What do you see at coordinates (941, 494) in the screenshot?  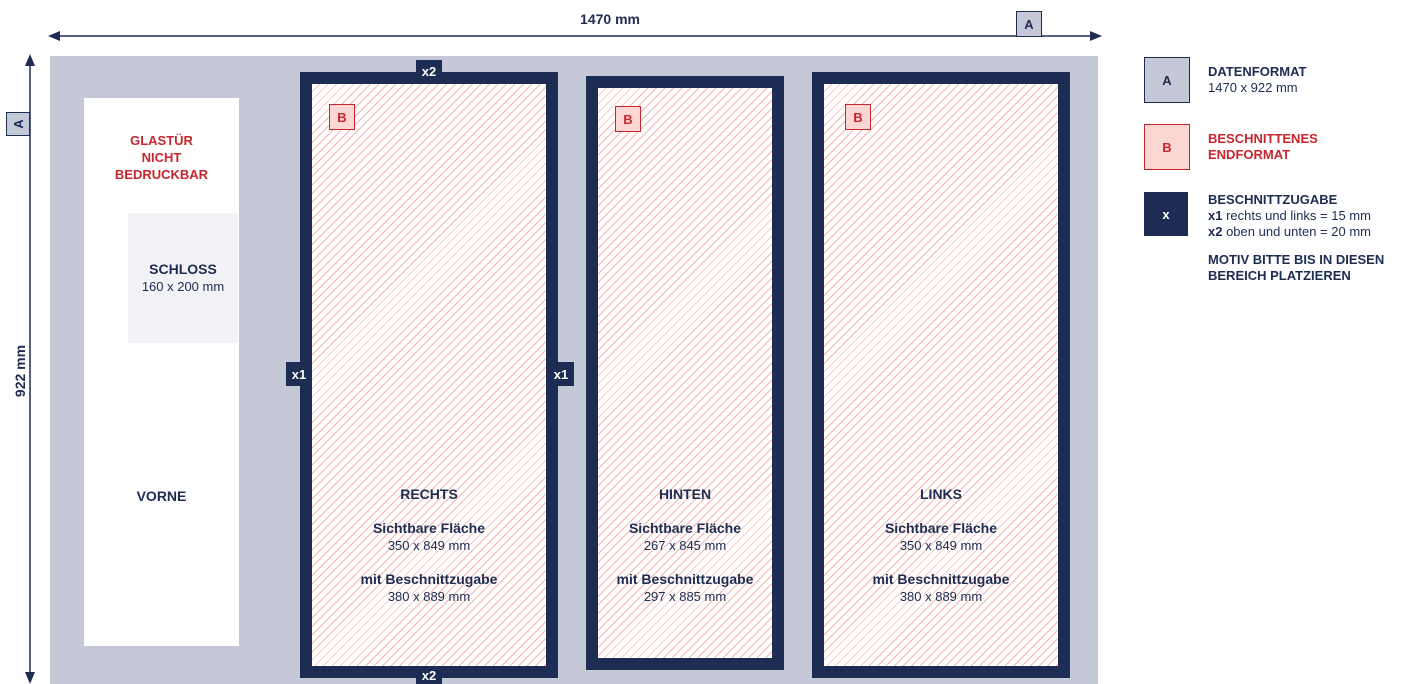 I see `panel-links-name: LINKS` at bounding box center [941, 494].